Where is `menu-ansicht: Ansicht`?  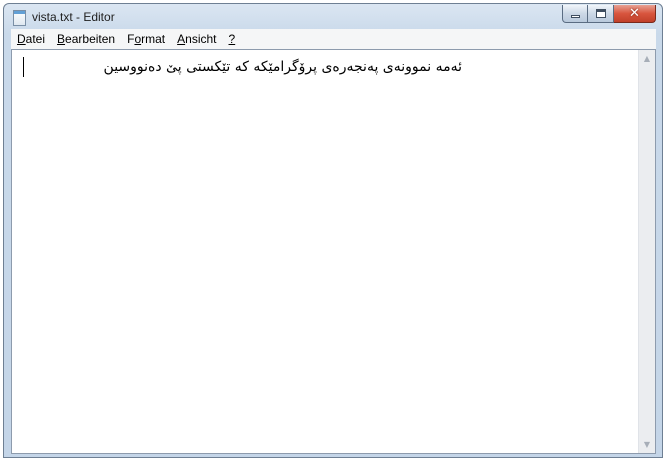
menu-ansicht: Ansicht is located at coordinates (196, 39).